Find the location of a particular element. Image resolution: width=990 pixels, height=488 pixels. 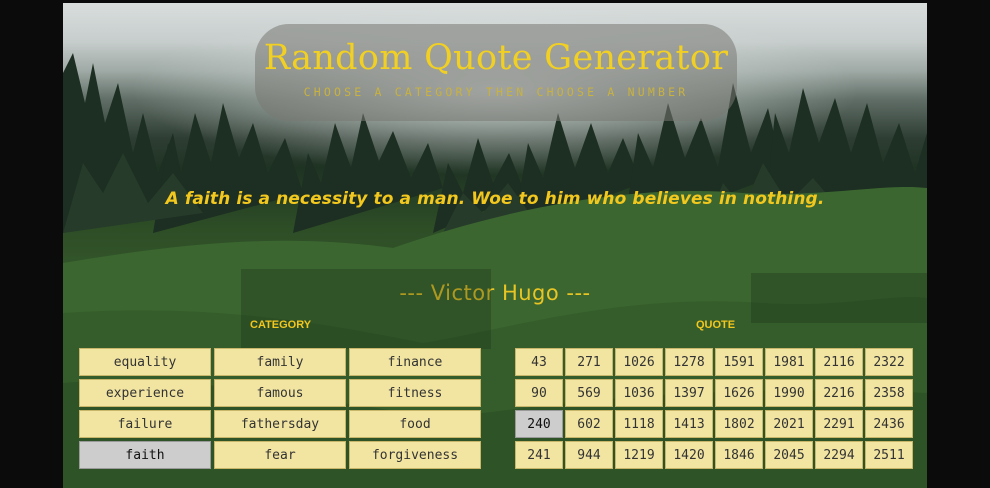

quote-number-button-1118: 1118 is located at coordinates (639, 424).